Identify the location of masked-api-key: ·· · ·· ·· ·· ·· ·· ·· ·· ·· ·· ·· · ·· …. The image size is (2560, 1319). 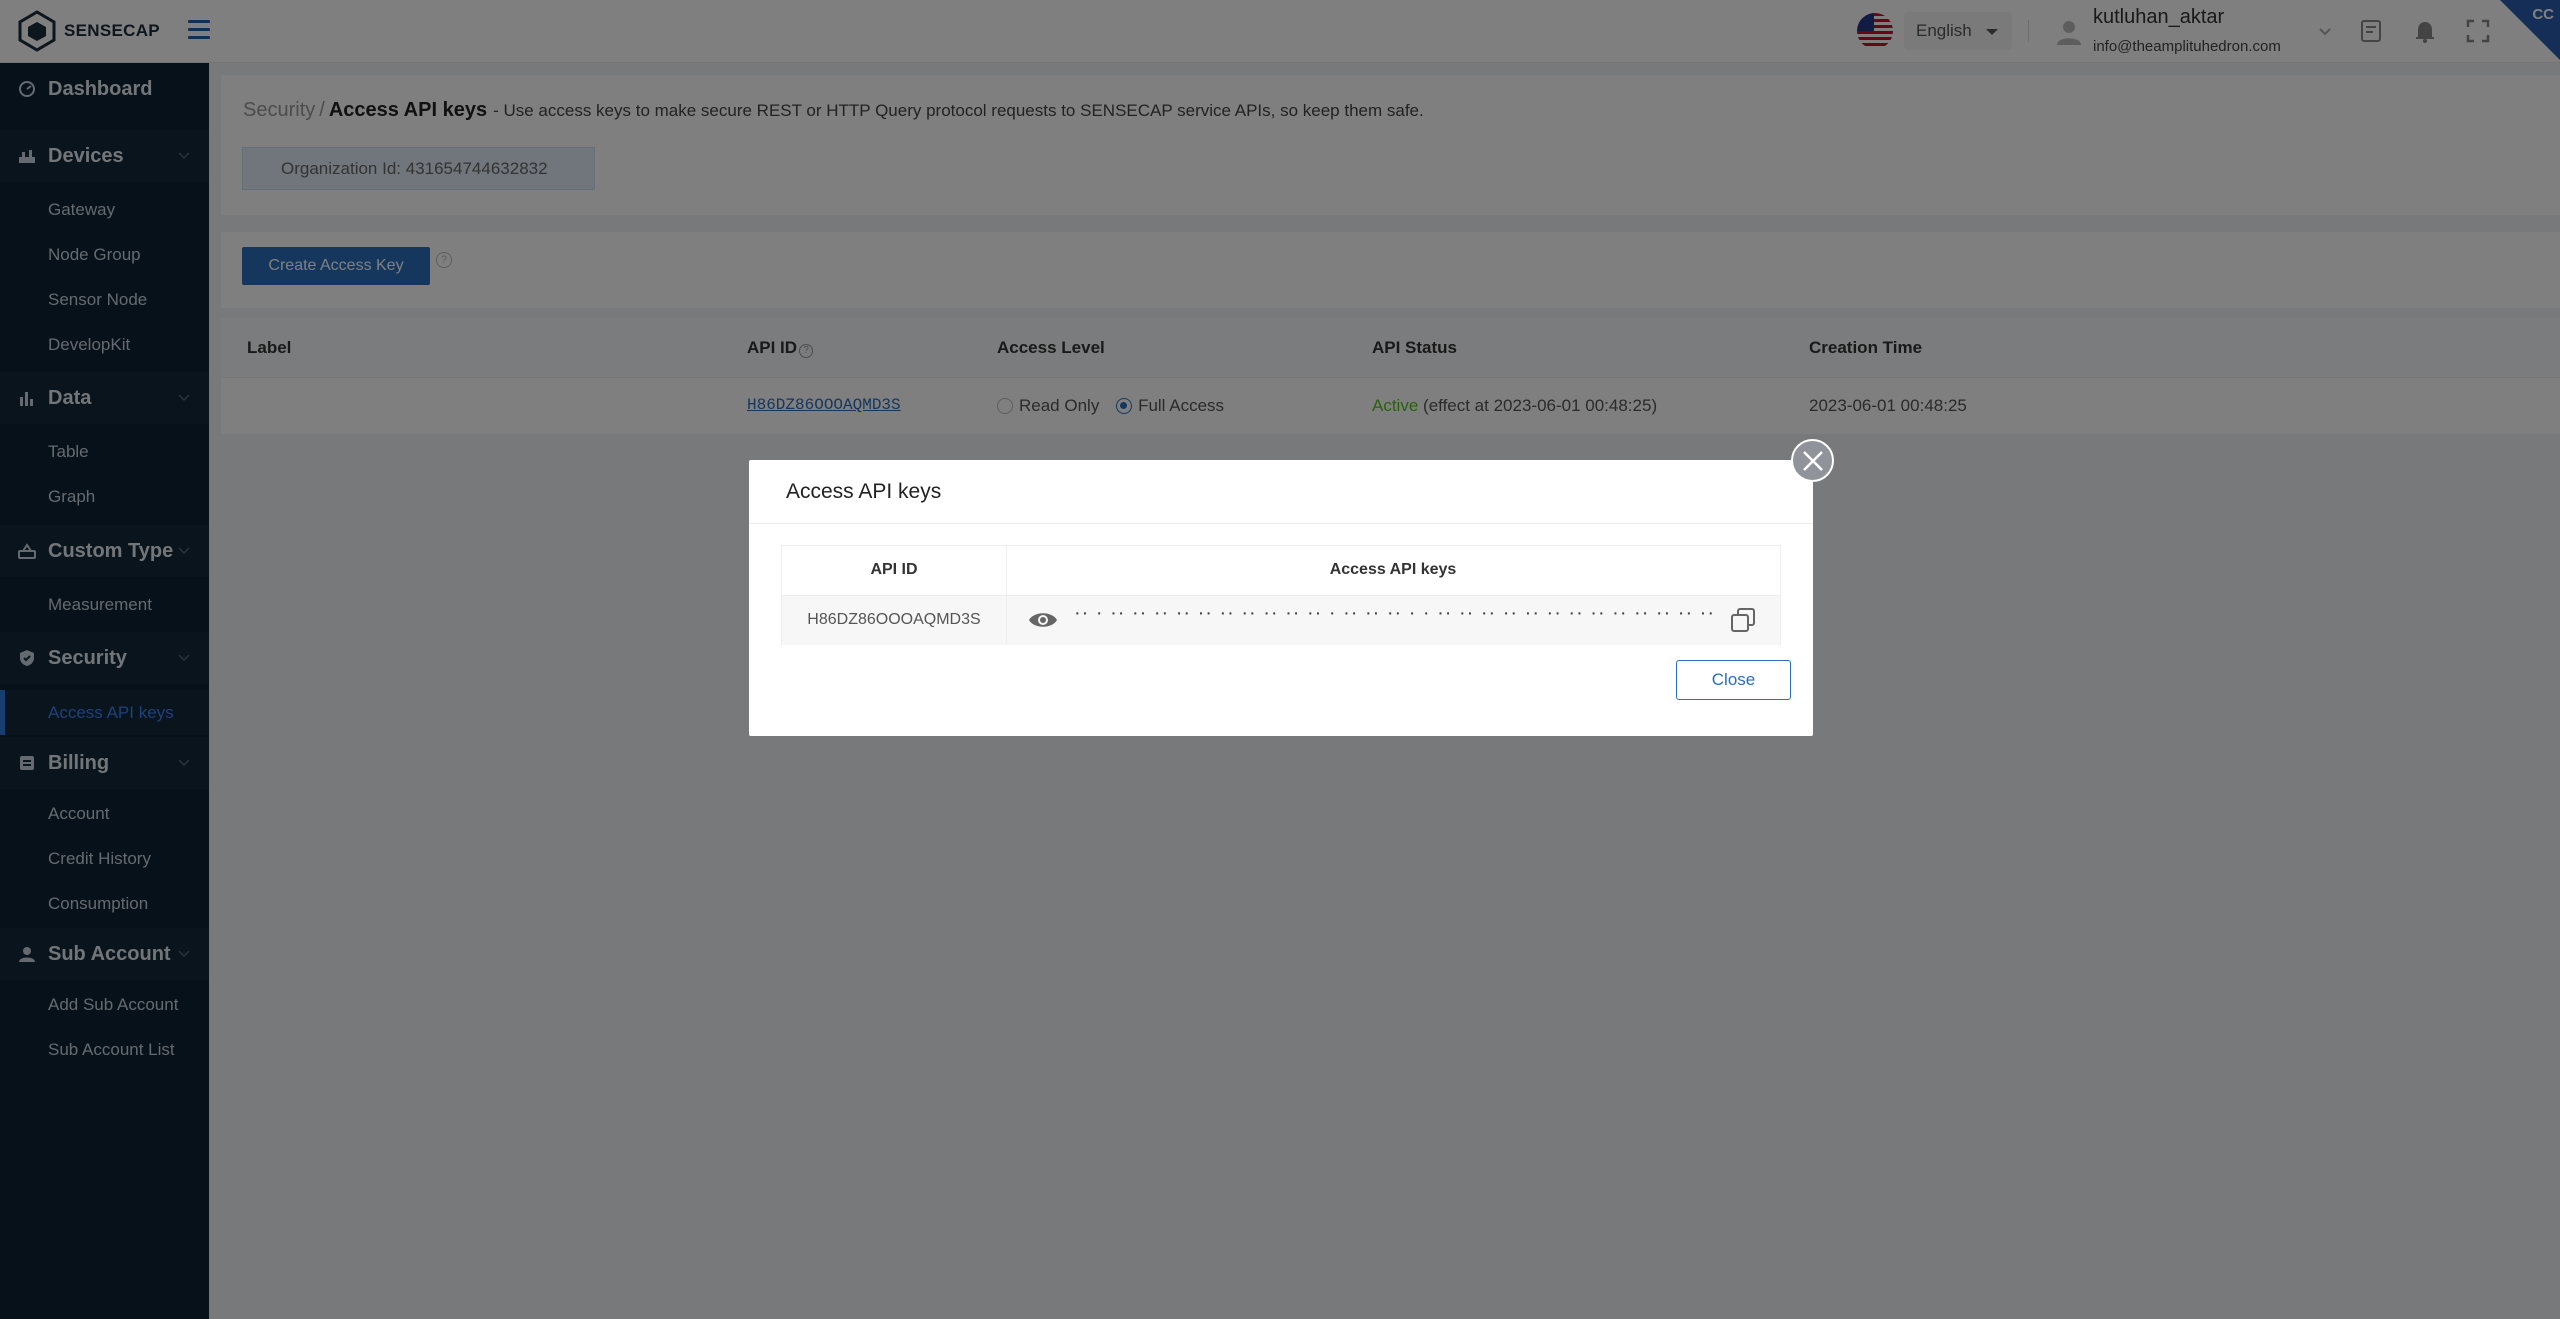
(1398, 613).